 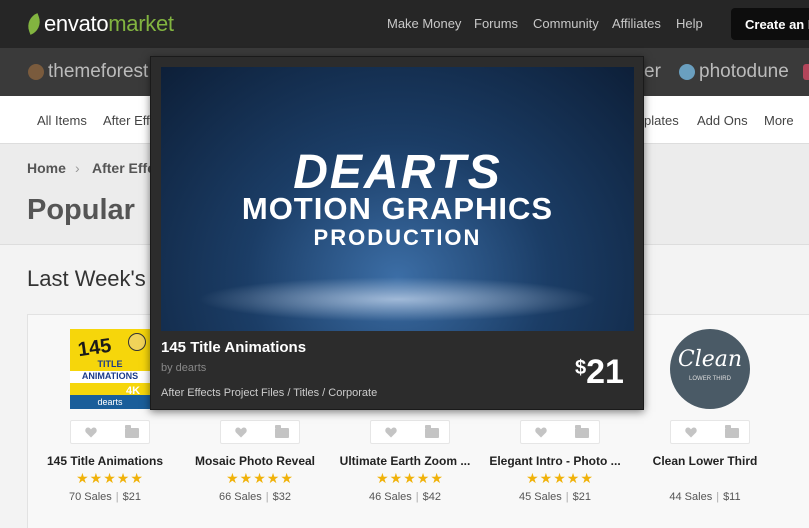 What do you see at coordinates (424, 23) in the screenshot?
I see `nav-make-money: Make Money` at bounding box center [424, 23].